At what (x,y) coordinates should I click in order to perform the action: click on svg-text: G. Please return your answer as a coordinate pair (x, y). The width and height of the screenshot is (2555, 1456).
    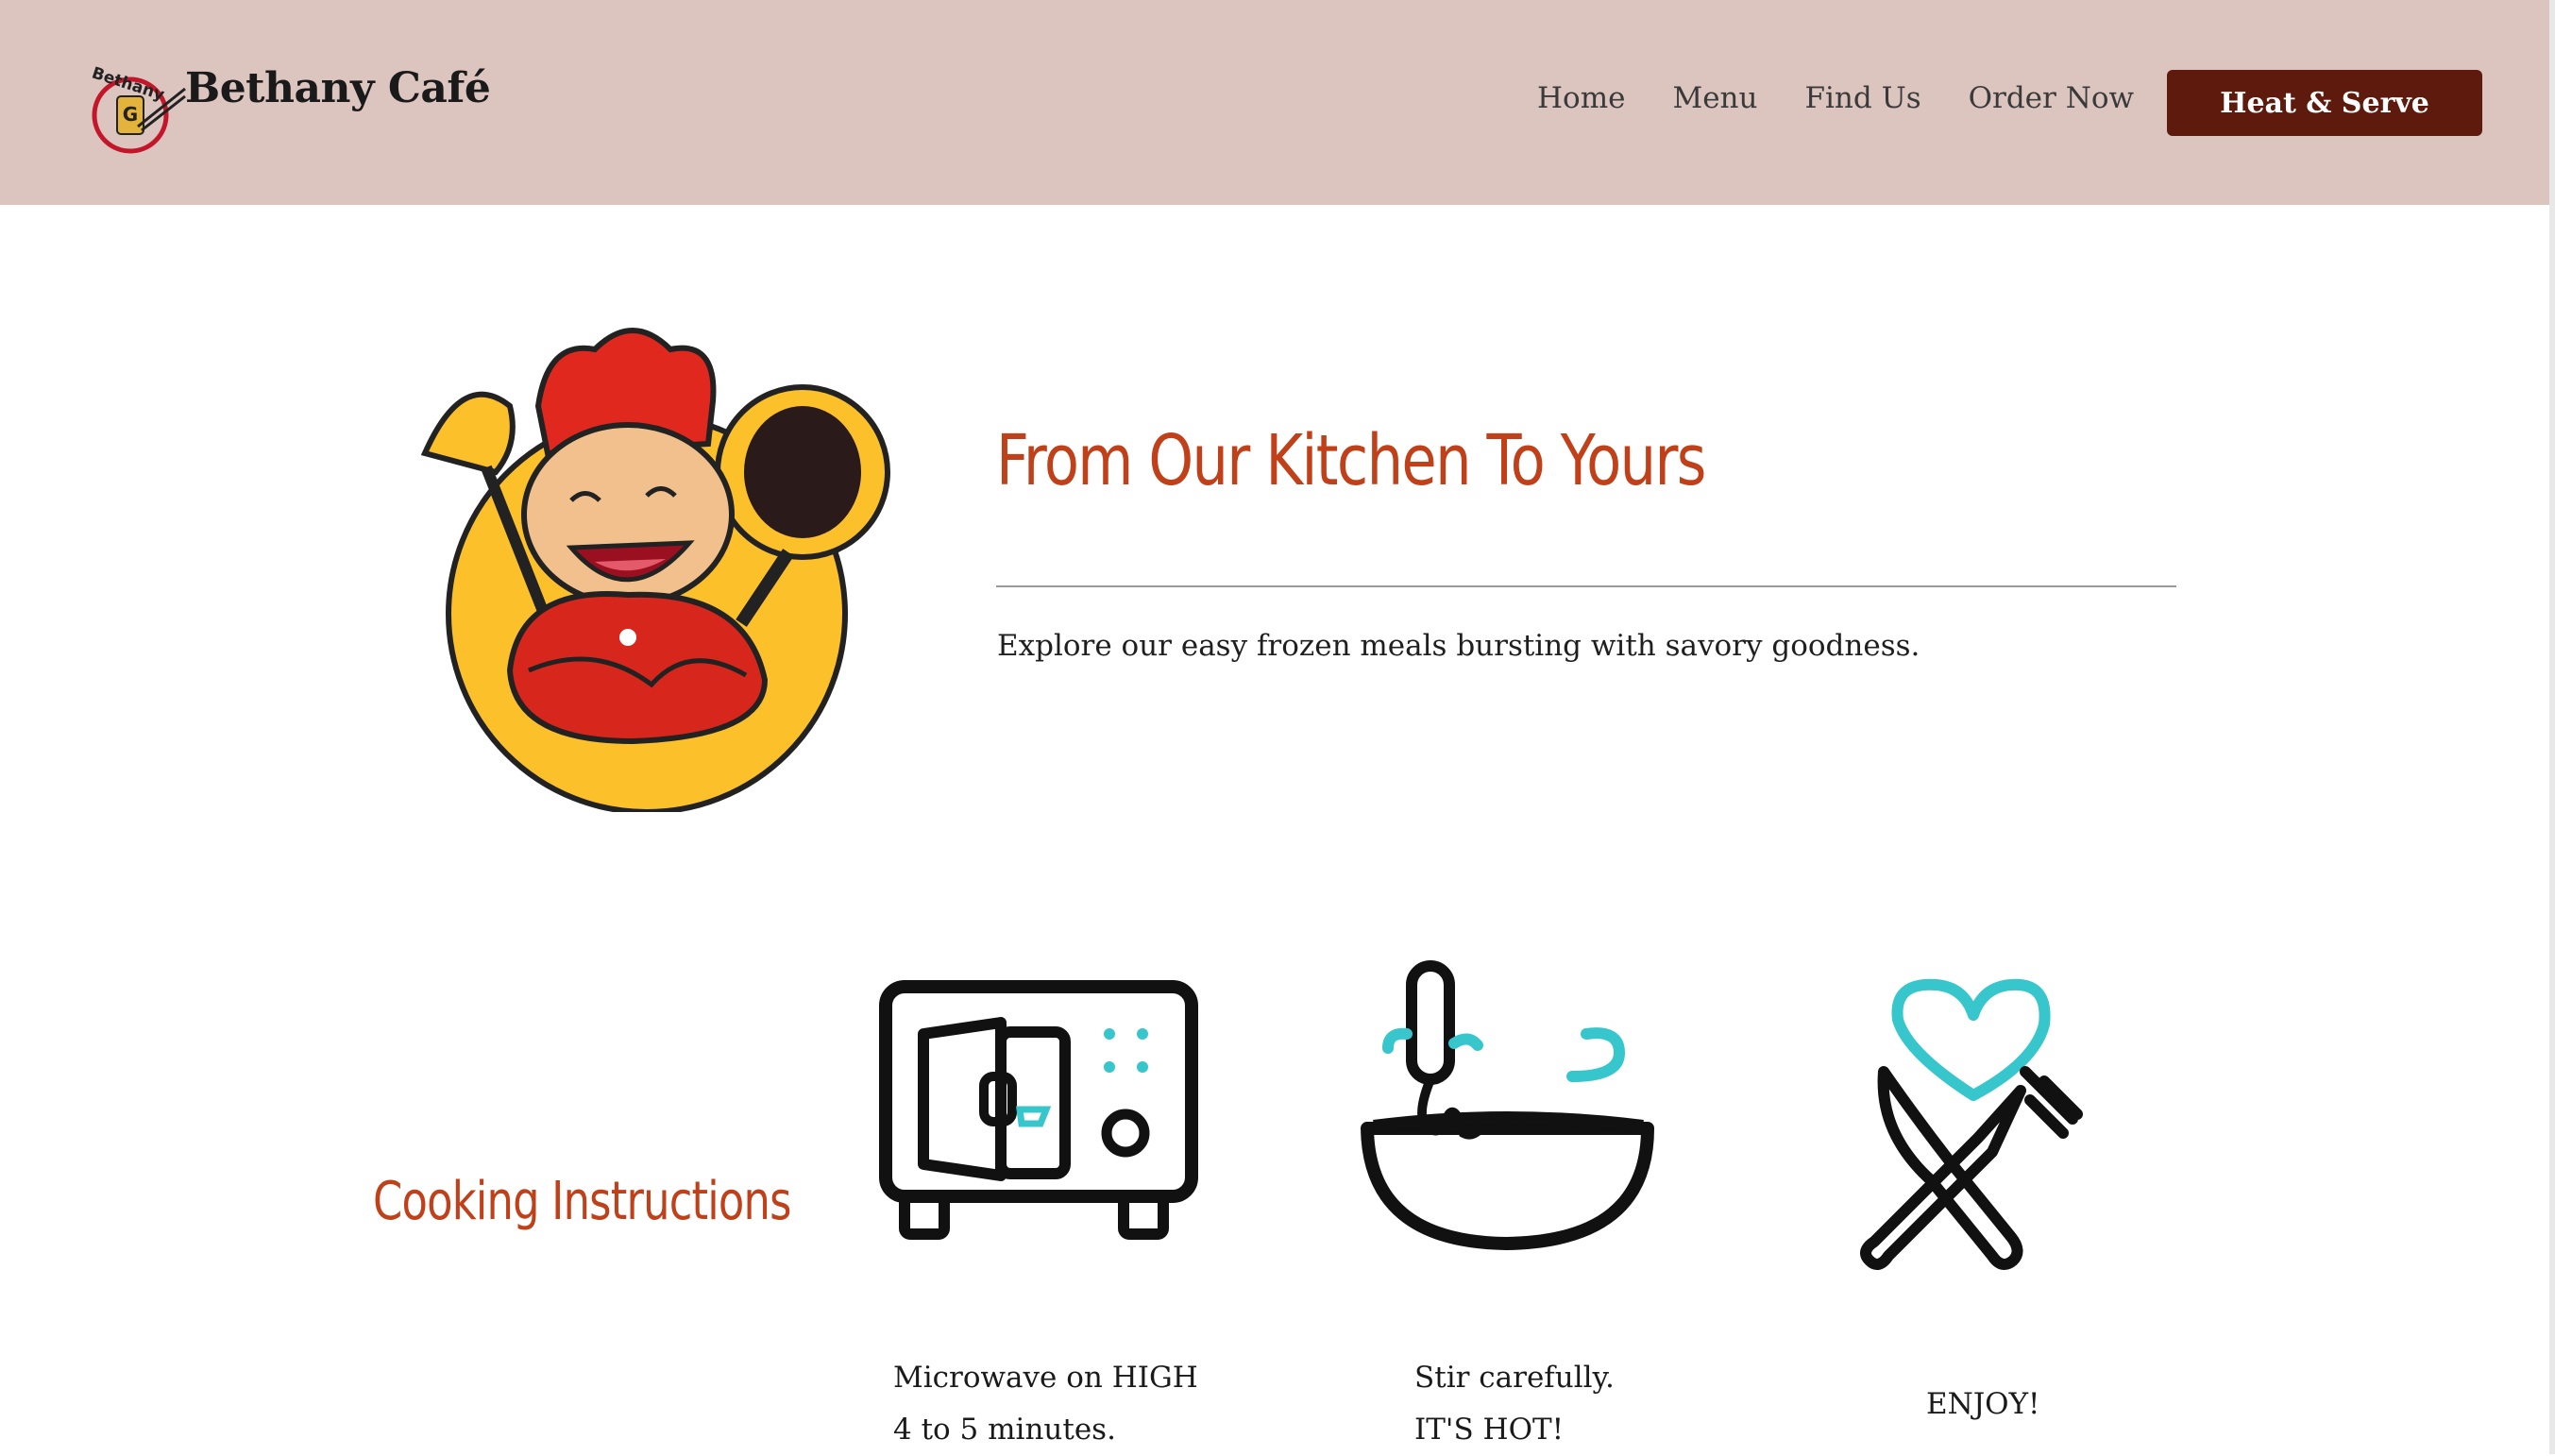
    Looking at the image, I should click on (130, 114).